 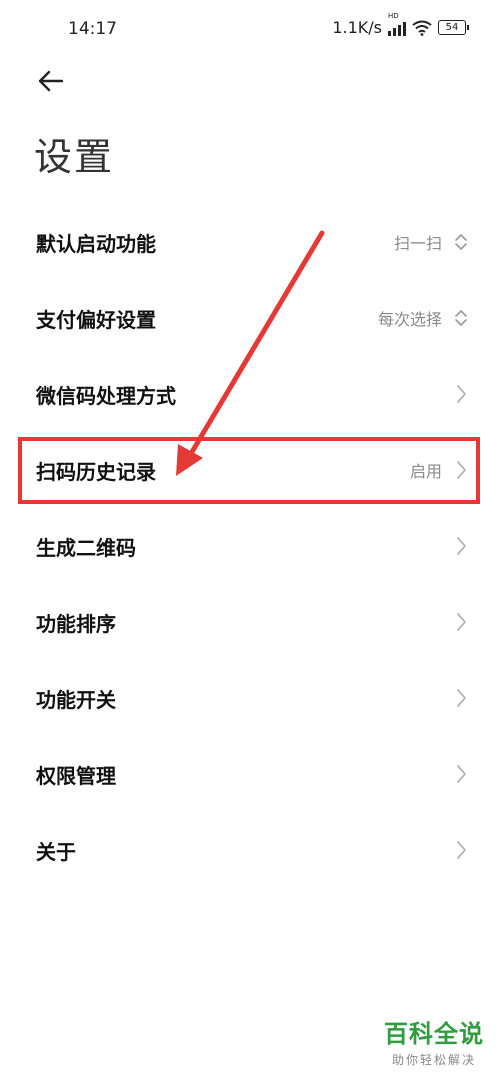 I want to click on watermark-subtitle: 助你轻松解决, so click(x=433, y=1060).